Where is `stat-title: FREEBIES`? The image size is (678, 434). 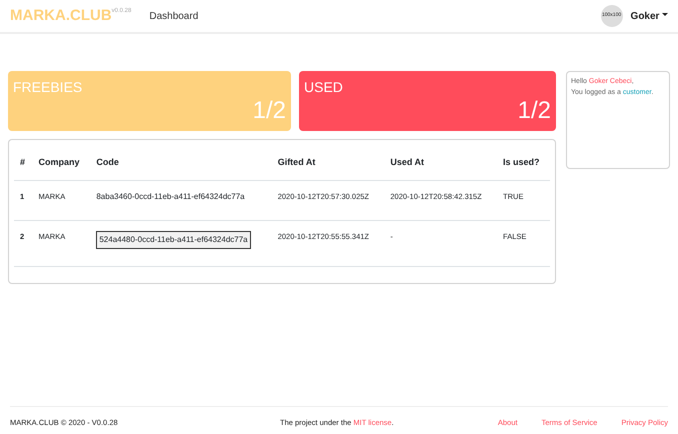
stat-title: FREEBIES is located at coordinates (48, 87).